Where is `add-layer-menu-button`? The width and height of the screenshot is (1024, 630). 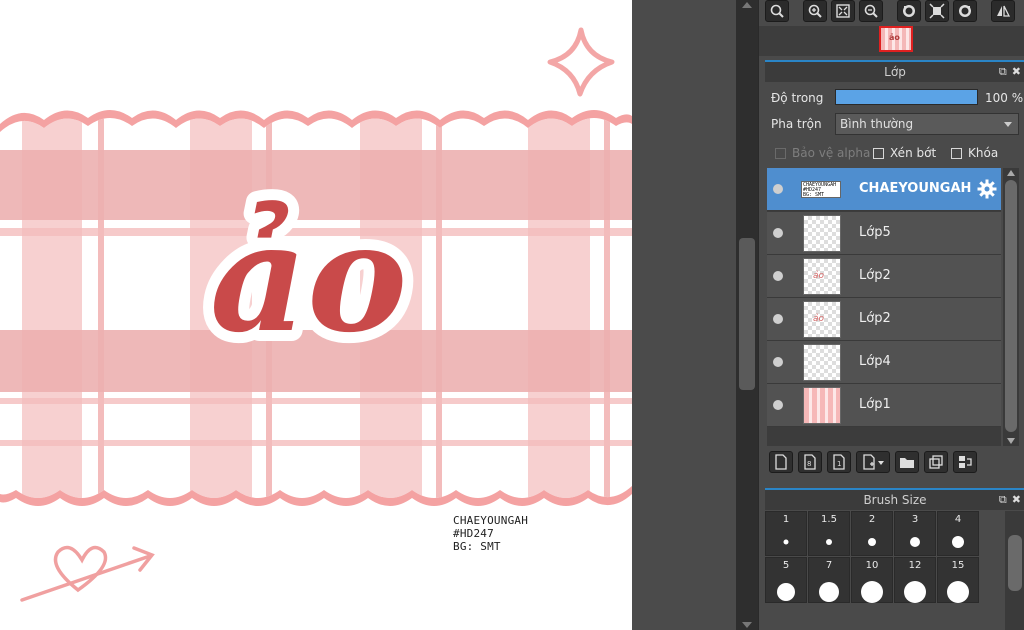 add-layer-menu-button is located at coordinates (873, 462).